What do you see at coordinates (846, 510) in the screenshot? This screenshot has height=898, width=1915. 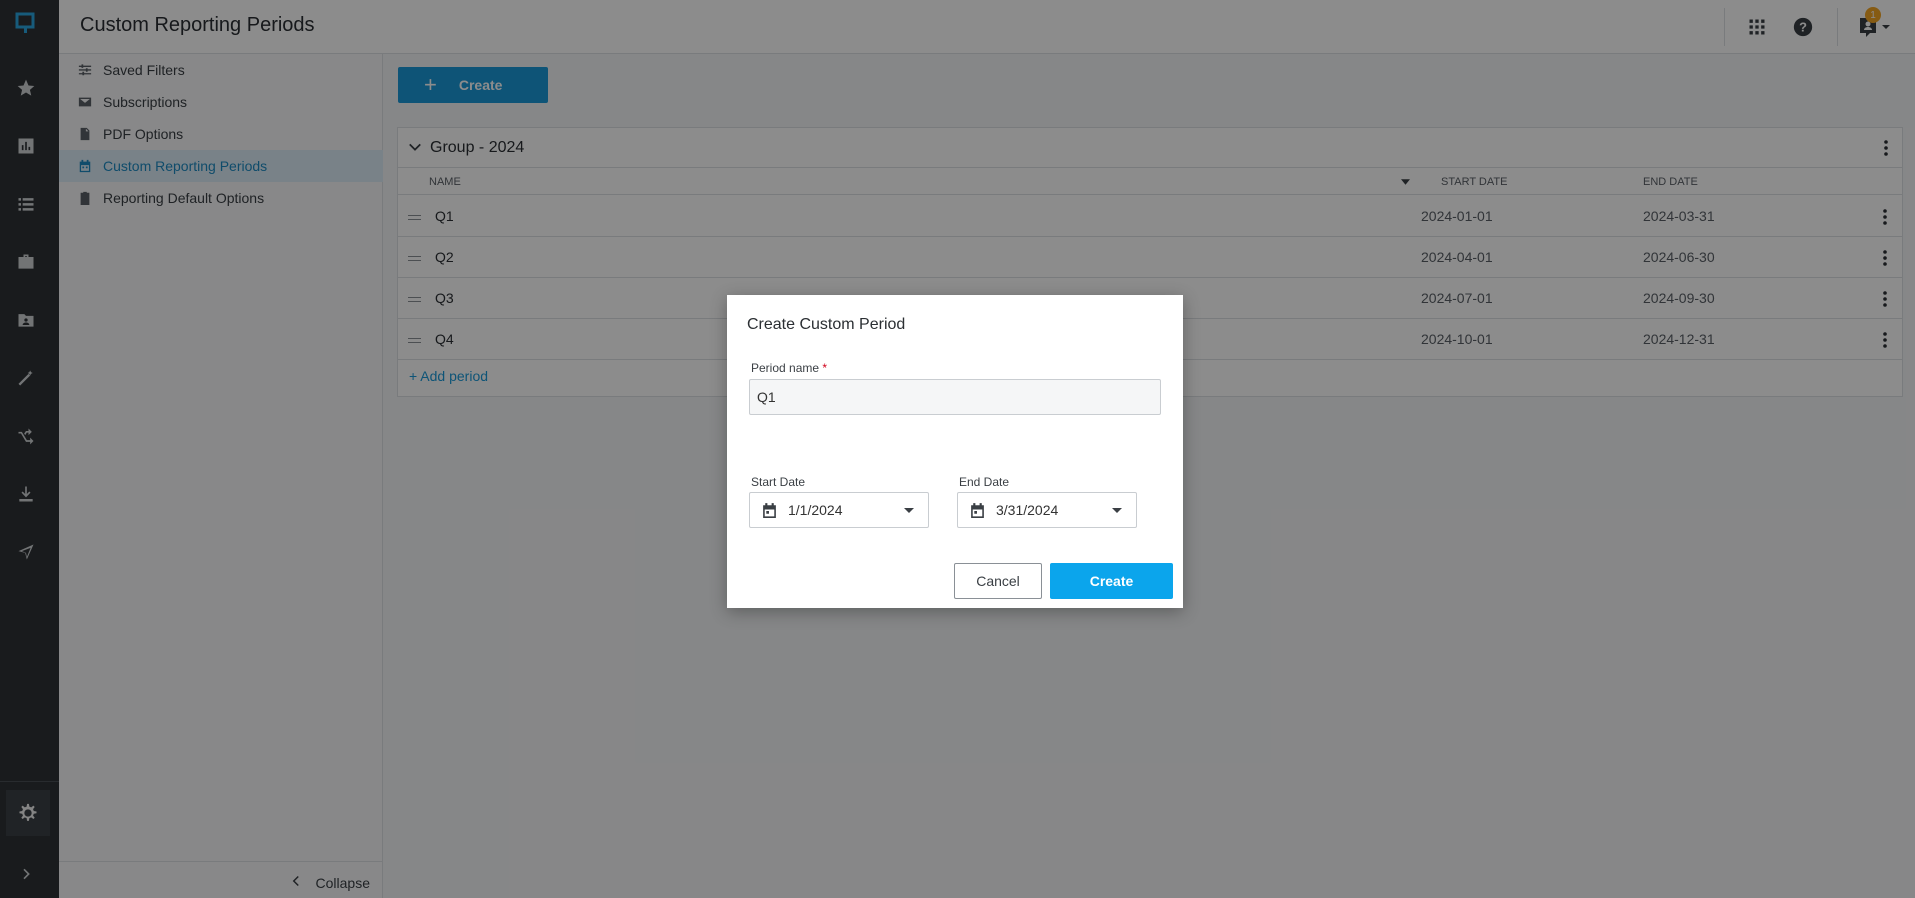 I see `start-date-value: 1/1/2024` at bounding box center [846, 510].